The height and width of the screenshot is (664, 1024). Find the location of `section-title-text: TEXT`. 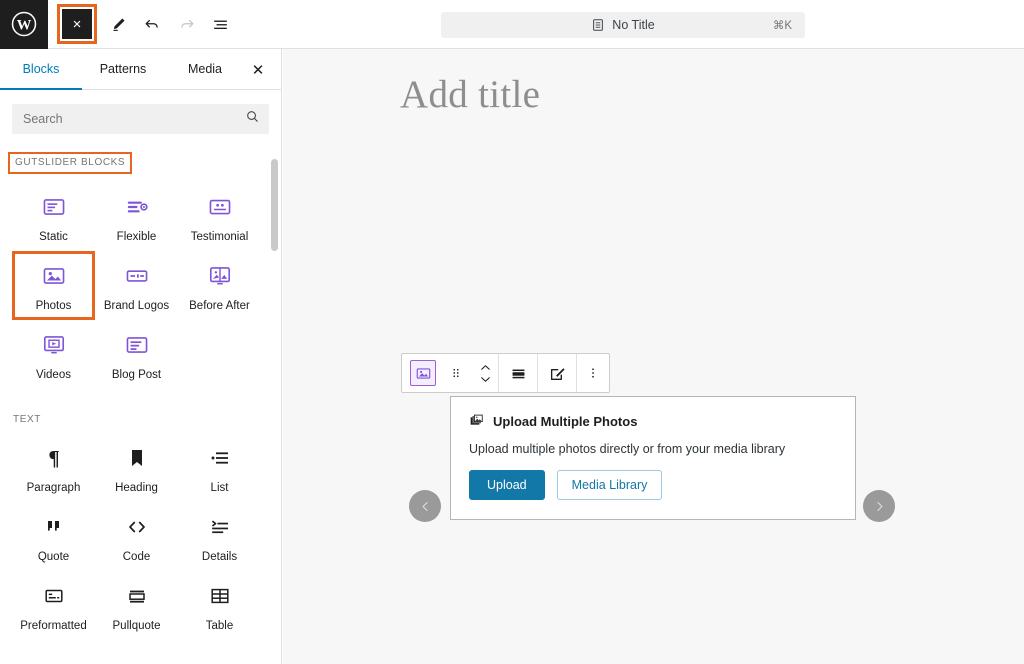

section-title-text: TEXT is located at coordinates (27, 420).